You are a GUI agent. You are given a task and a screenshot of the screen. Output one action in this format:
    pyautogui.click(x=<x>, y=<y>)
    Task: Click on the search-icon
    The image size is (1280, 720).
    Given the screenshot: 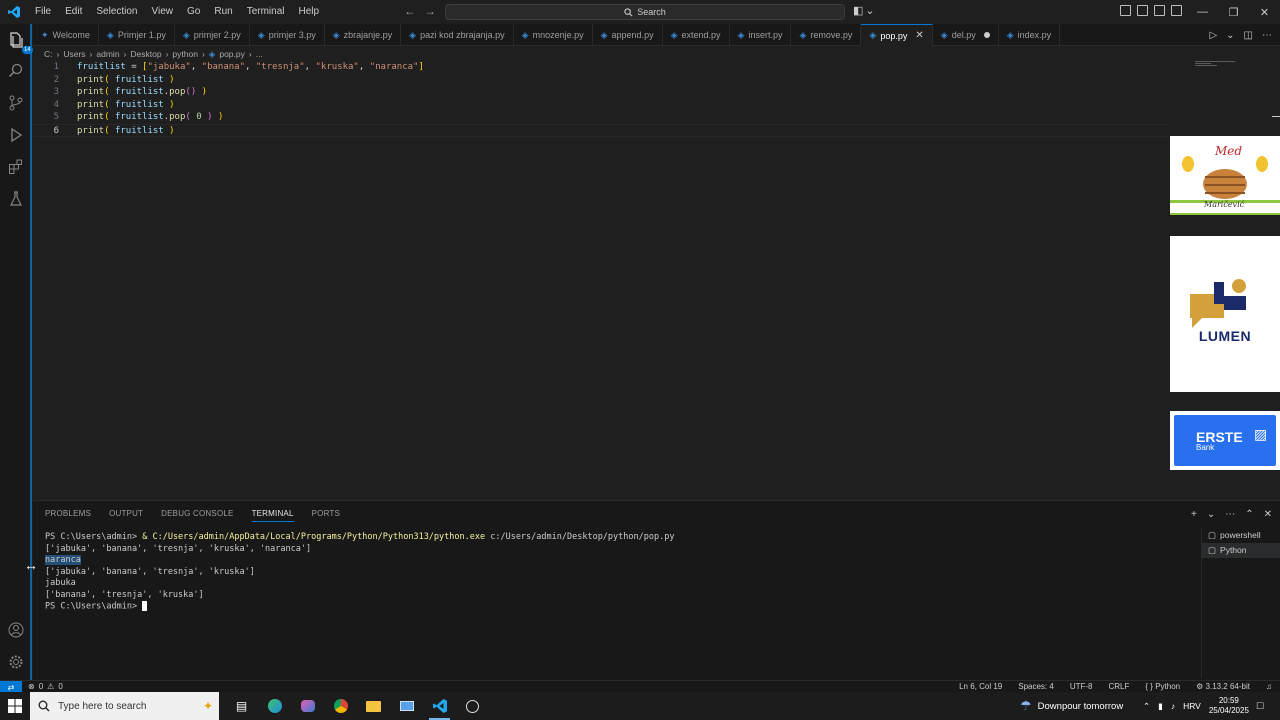 What is the action you would take?
    pyautogui.click(x=16, y=71)
    